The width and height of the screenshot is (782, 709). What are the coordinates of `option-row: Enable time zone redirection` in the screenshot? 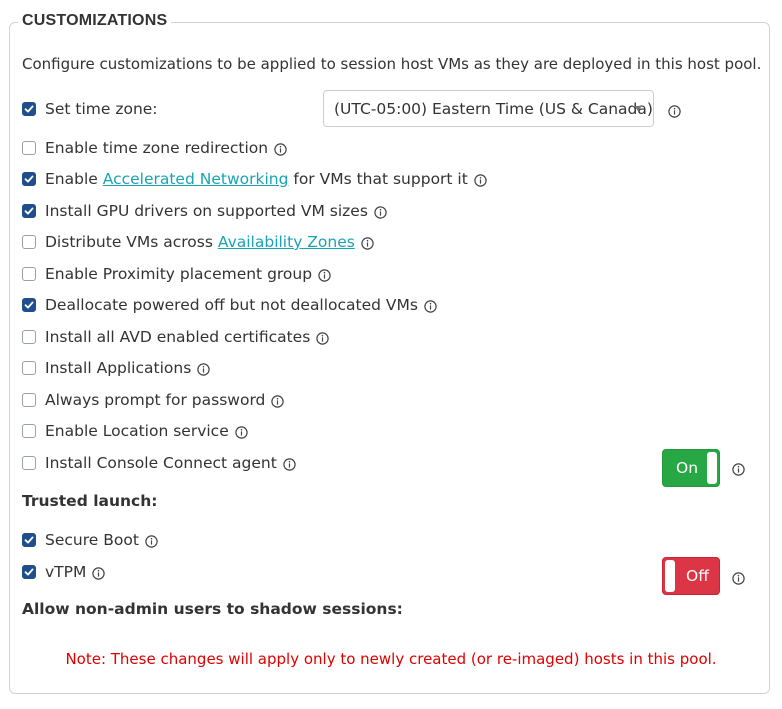 It's located at (154, 148).